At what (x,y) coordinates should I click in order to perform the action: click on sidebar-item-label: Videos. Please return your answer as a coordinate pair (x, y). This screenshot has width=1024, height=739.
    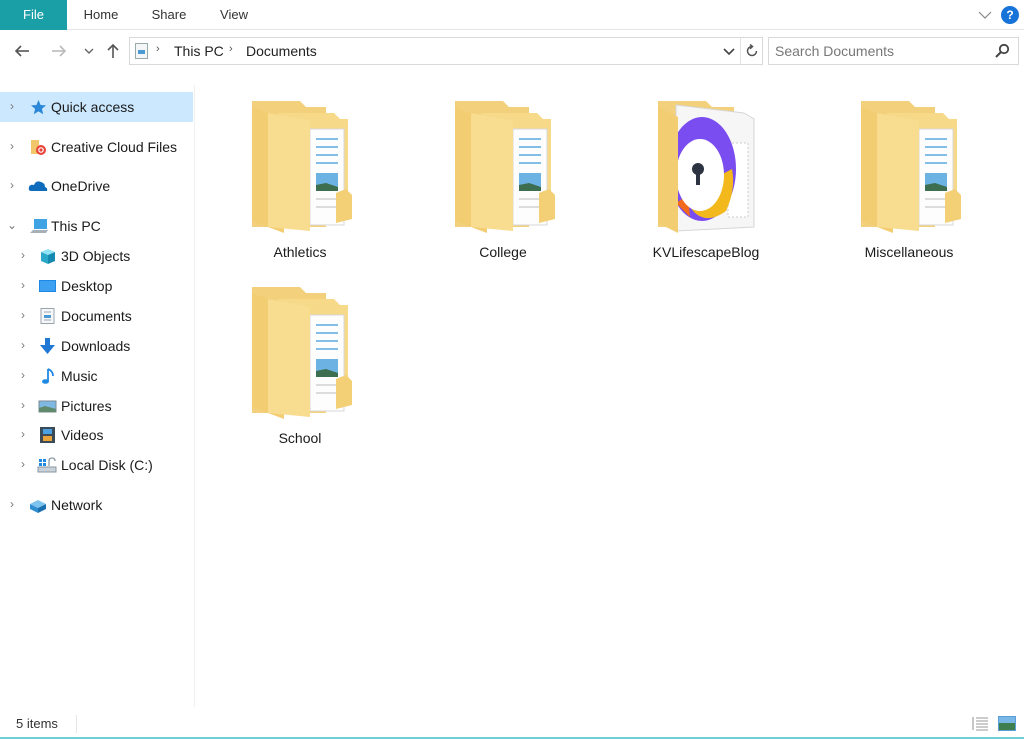
    Looking at the image, I should click on (82, 435).